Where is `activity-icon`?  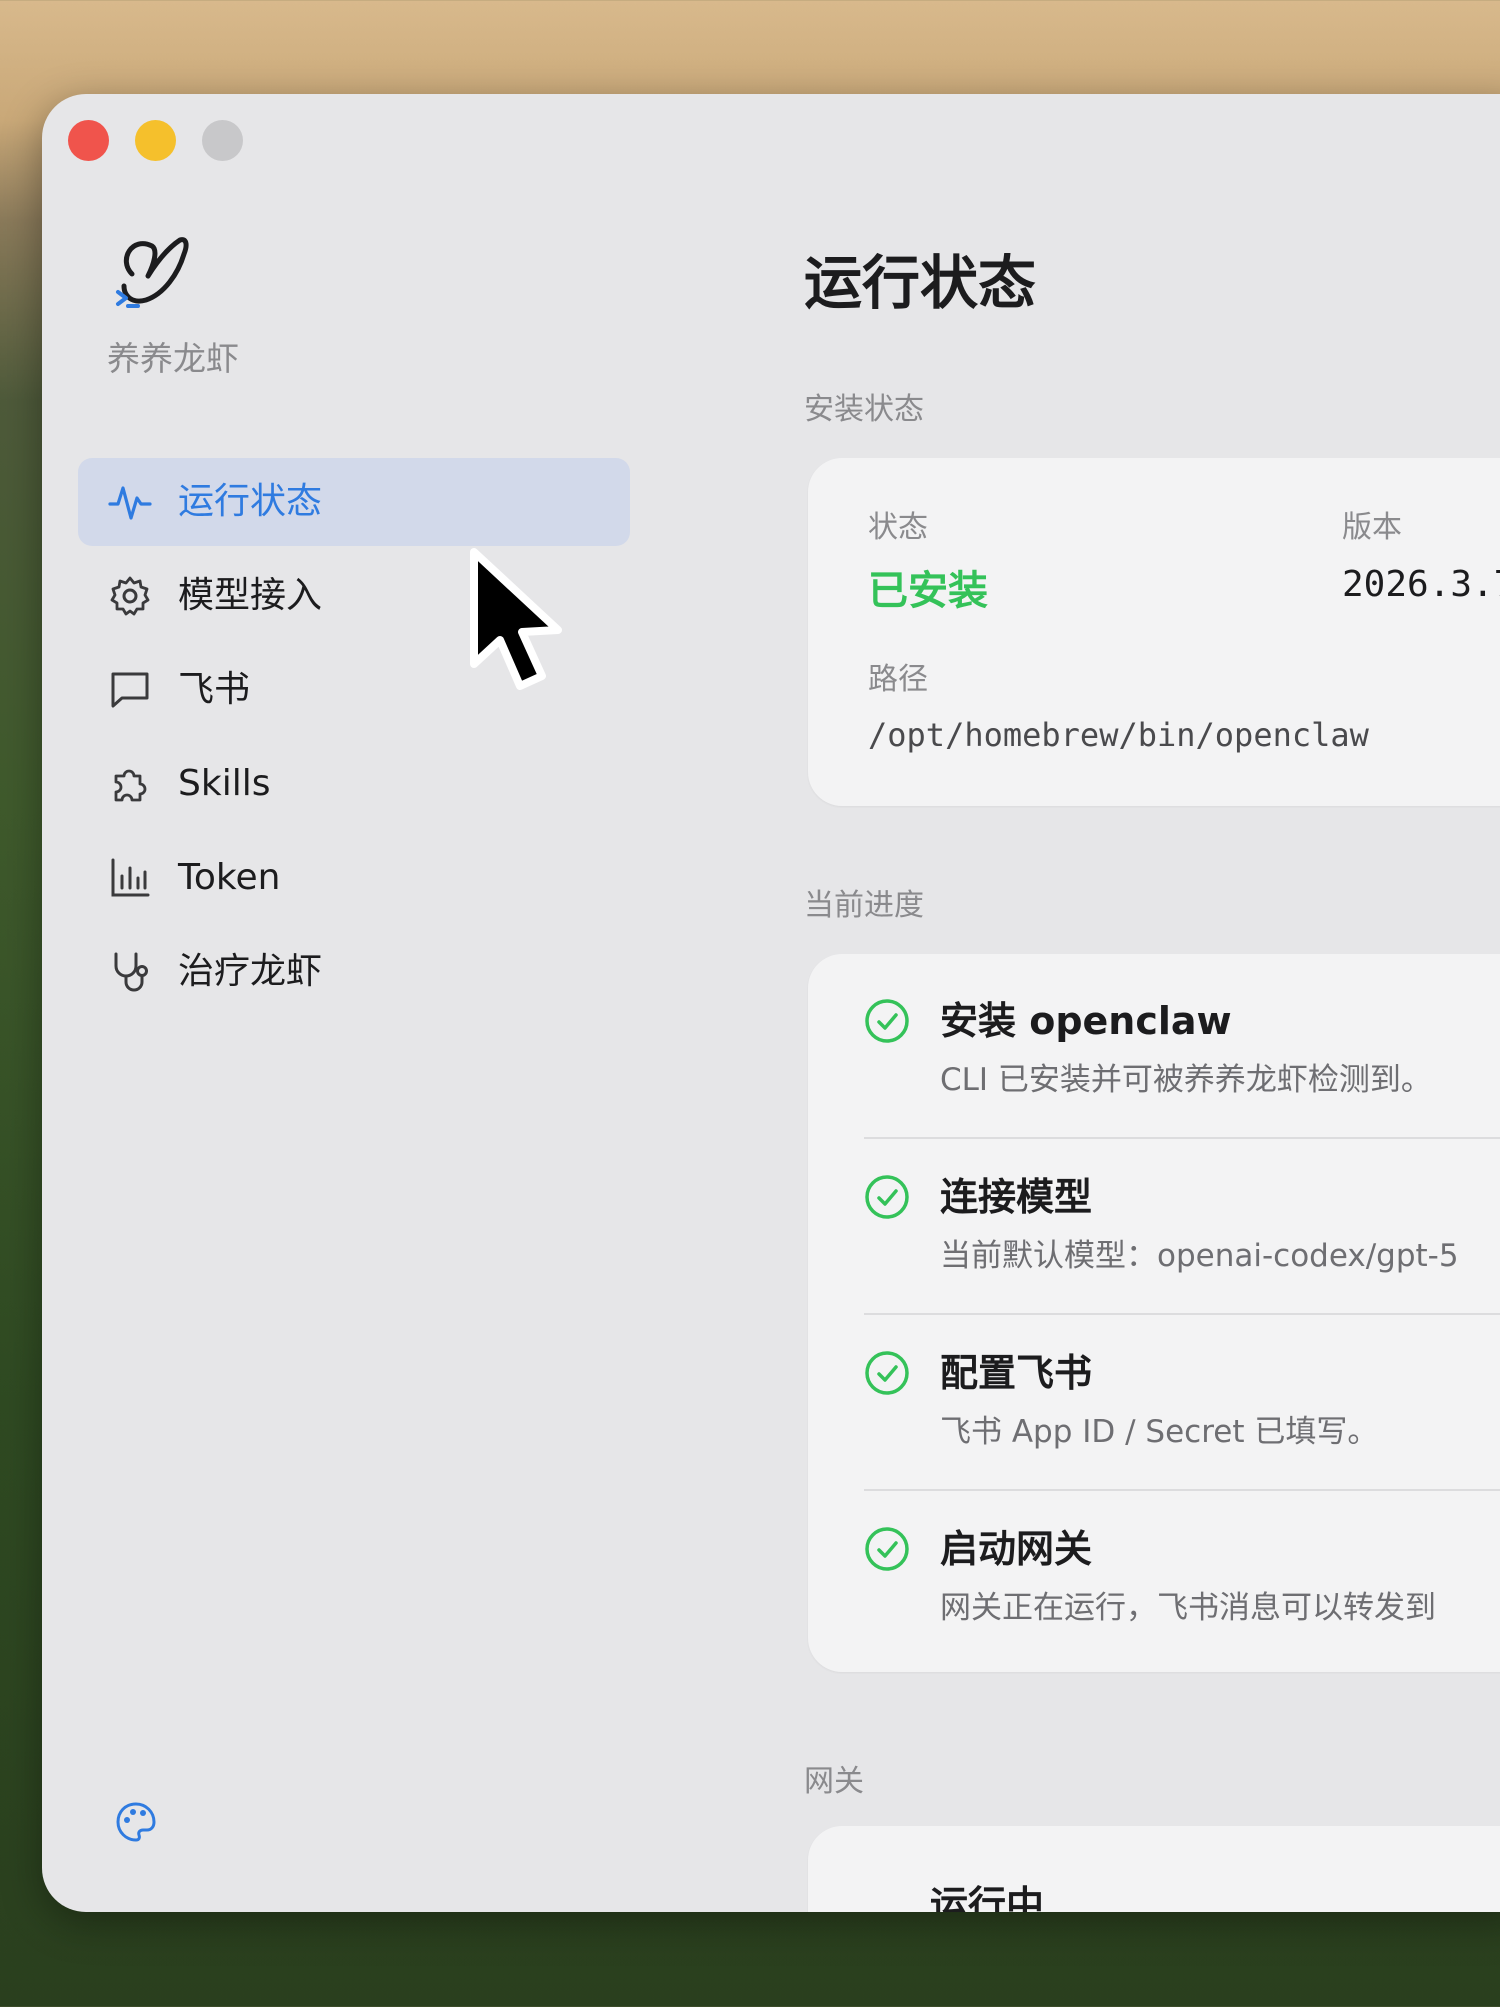 activity-icon is located at coordinates (130, 503).